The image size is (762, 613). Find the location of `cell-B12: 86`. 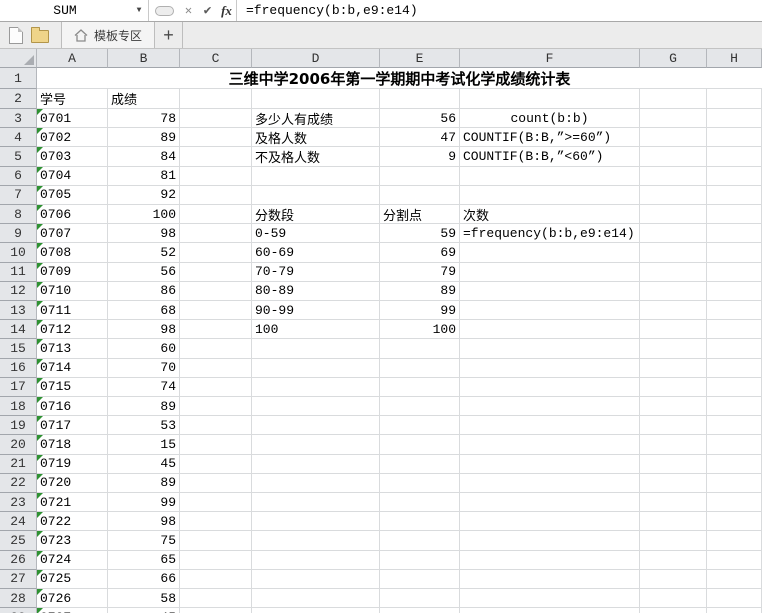

cell-B12: 86 is located at coordinates (144, 291).